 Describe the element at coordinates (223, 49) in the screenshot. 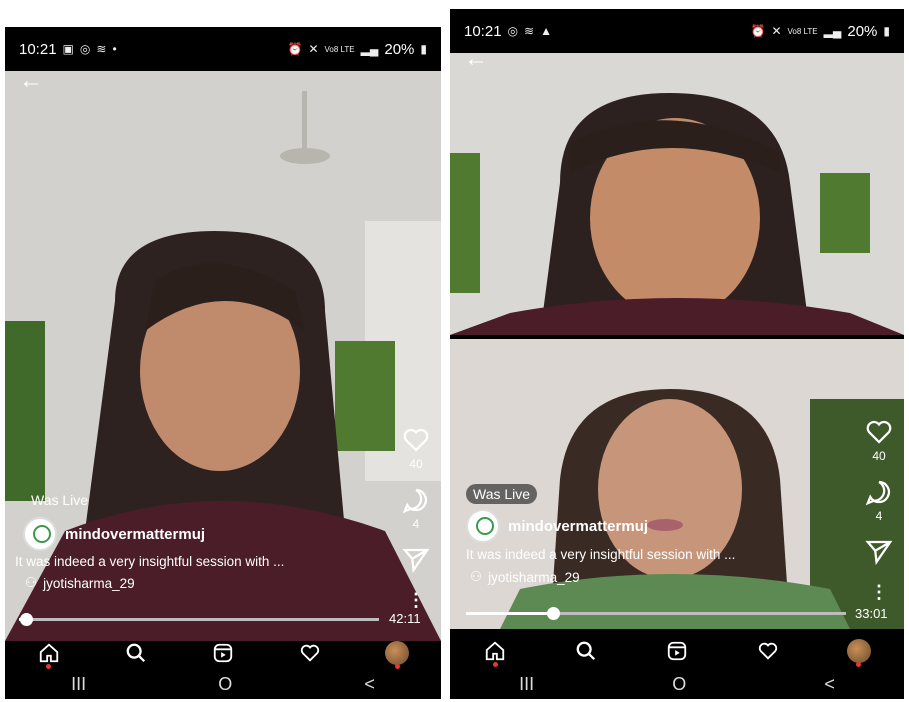

I see `status-bar: 10:21 ▣ ◎ ≋ • ⏰ ✕ Vo8 LTE ▂▄ 20% ▮` at that location.